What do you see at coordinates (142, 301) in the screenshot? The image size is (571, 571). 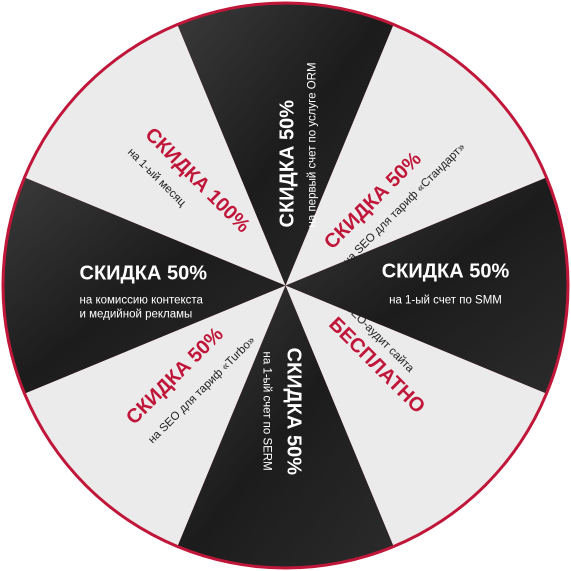 I see `sector-subtitle: на комиссию контекста` at bounding box center [142, 301].